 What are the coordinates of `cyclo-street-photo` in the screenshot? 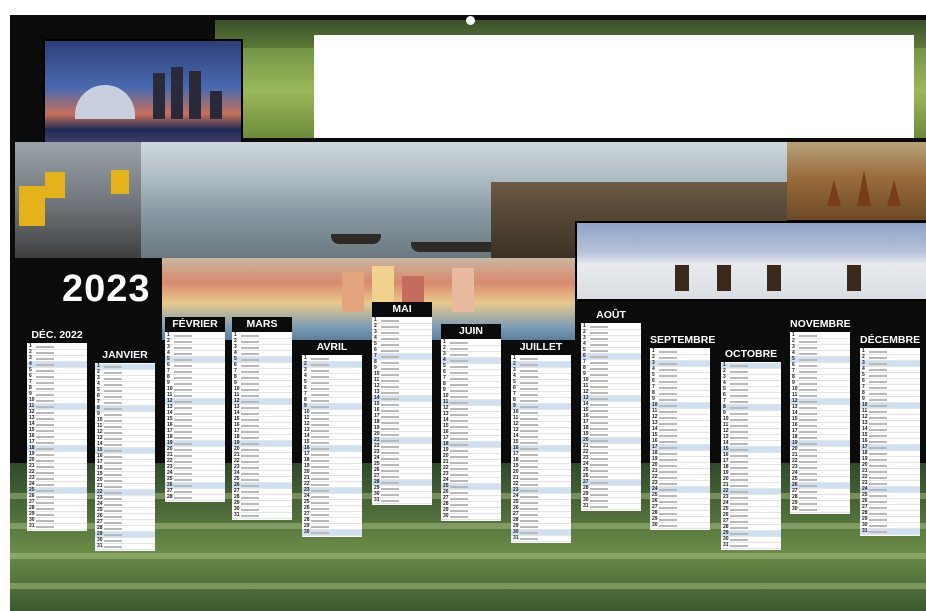 It's located at (78, 200).